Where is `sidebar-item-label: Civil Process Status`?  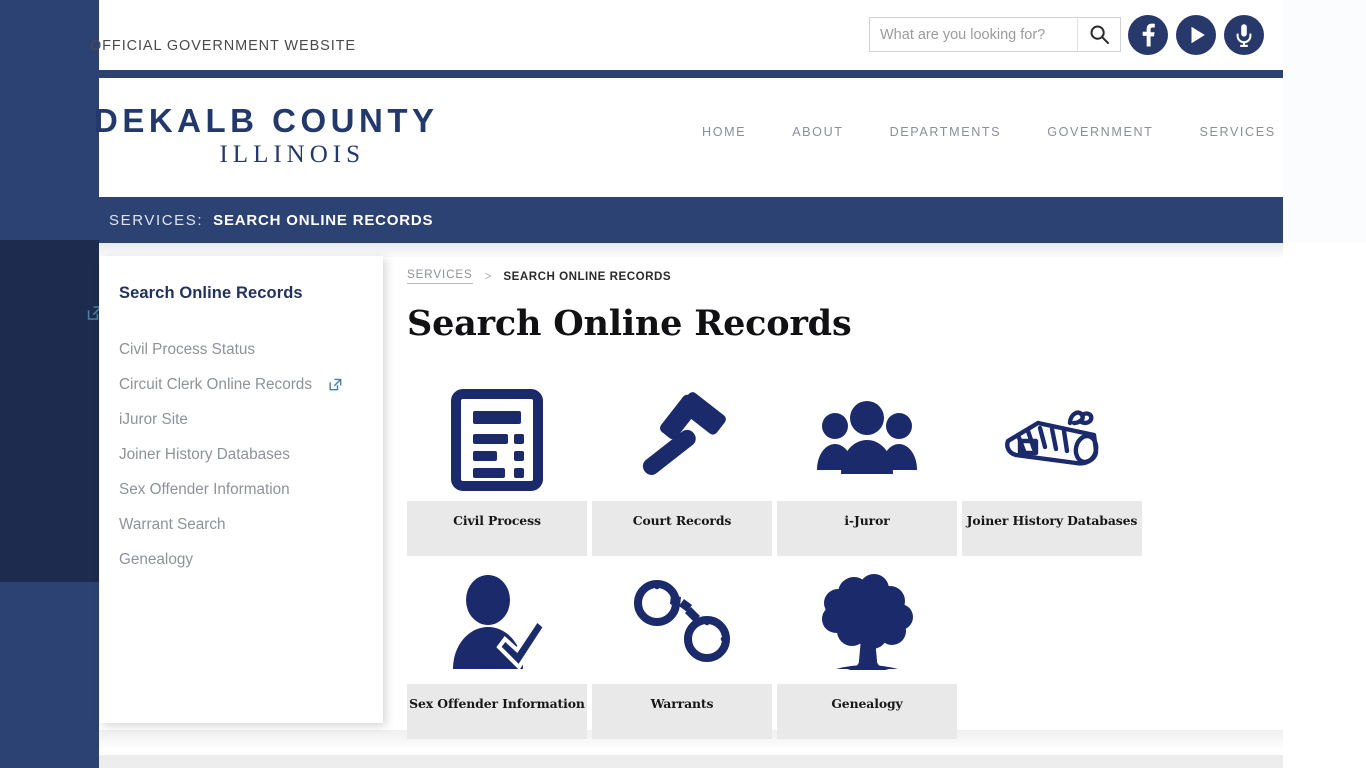
sidebar-item-label: Civil Process Status is located at coordinates (187, 349).